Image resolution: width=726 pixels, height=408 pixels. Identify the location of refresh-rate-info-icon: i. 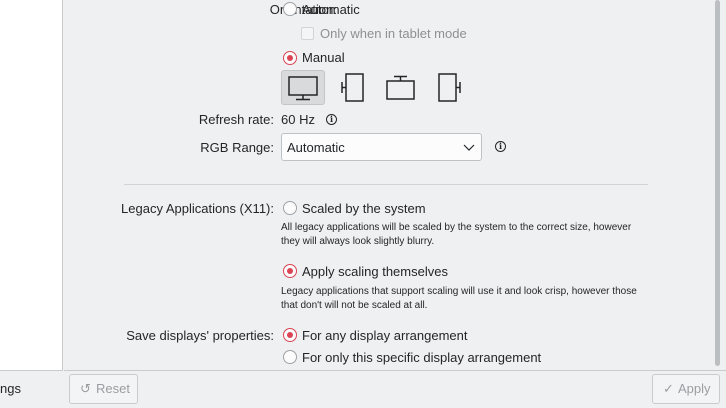
(331, 119).